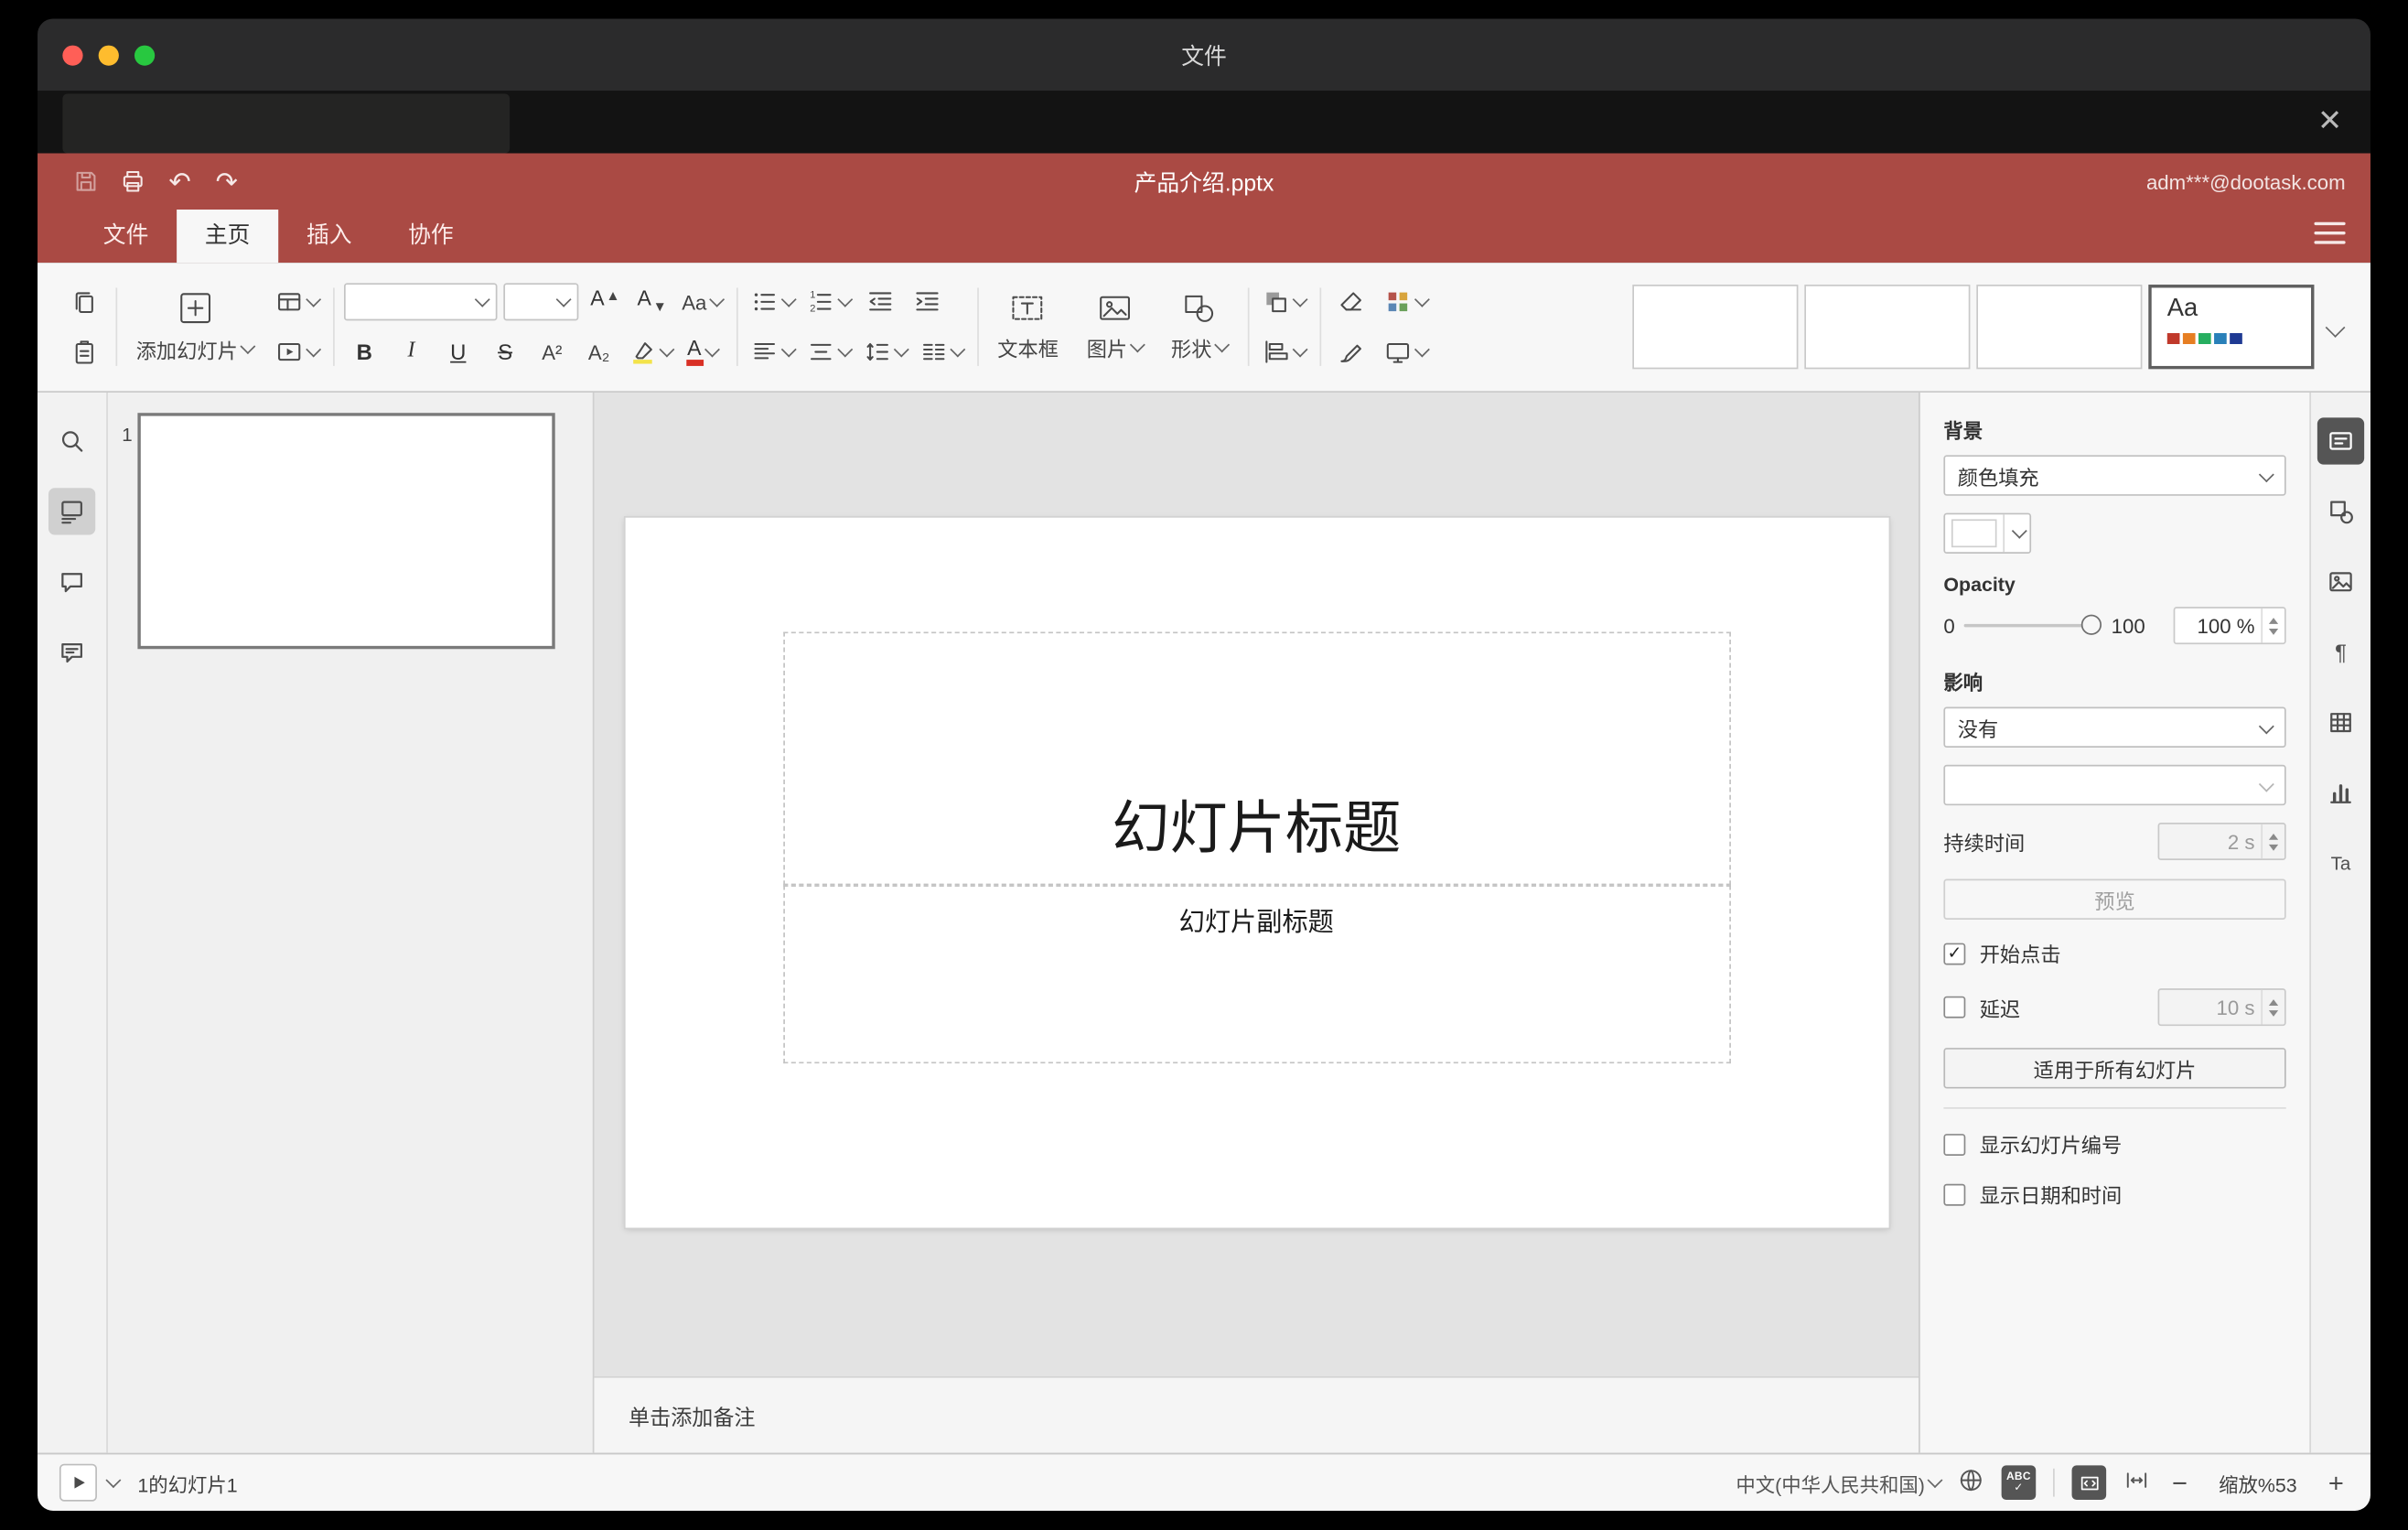  What do you see at coordinates (186, 351) in the screenshot?
I see `add-slide-label: 添加幻灯片` at bounding box center [186, 351].